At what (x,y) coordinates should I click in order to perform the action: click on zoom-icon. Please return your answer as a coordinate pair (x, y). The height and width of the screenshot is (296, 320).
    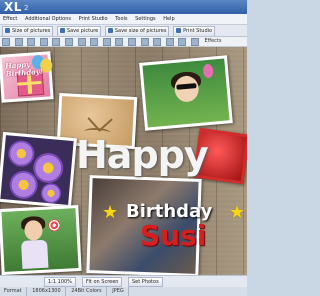
    Looking at the image, I should click on (157, 42).